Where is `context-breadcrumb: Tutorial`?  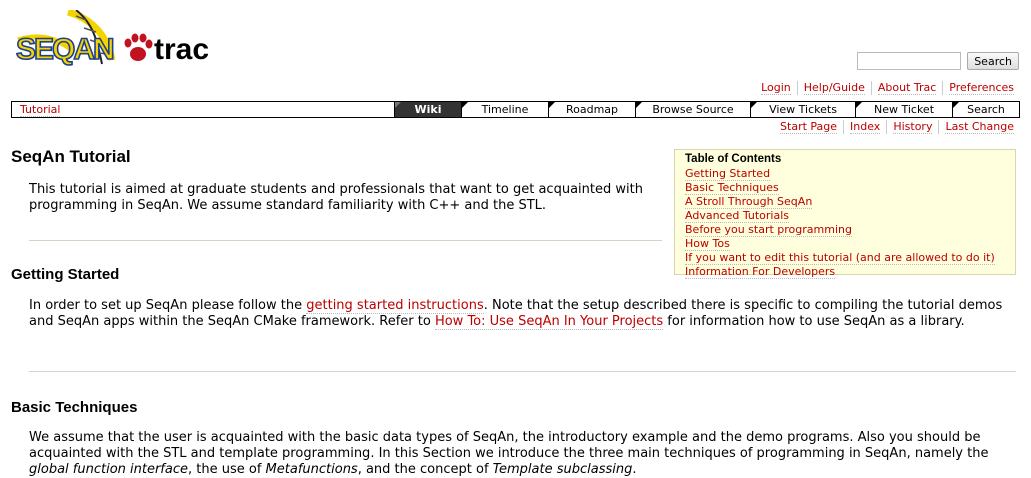
context-breadcrumb: Tutorial is located at coordinates (203, 109).